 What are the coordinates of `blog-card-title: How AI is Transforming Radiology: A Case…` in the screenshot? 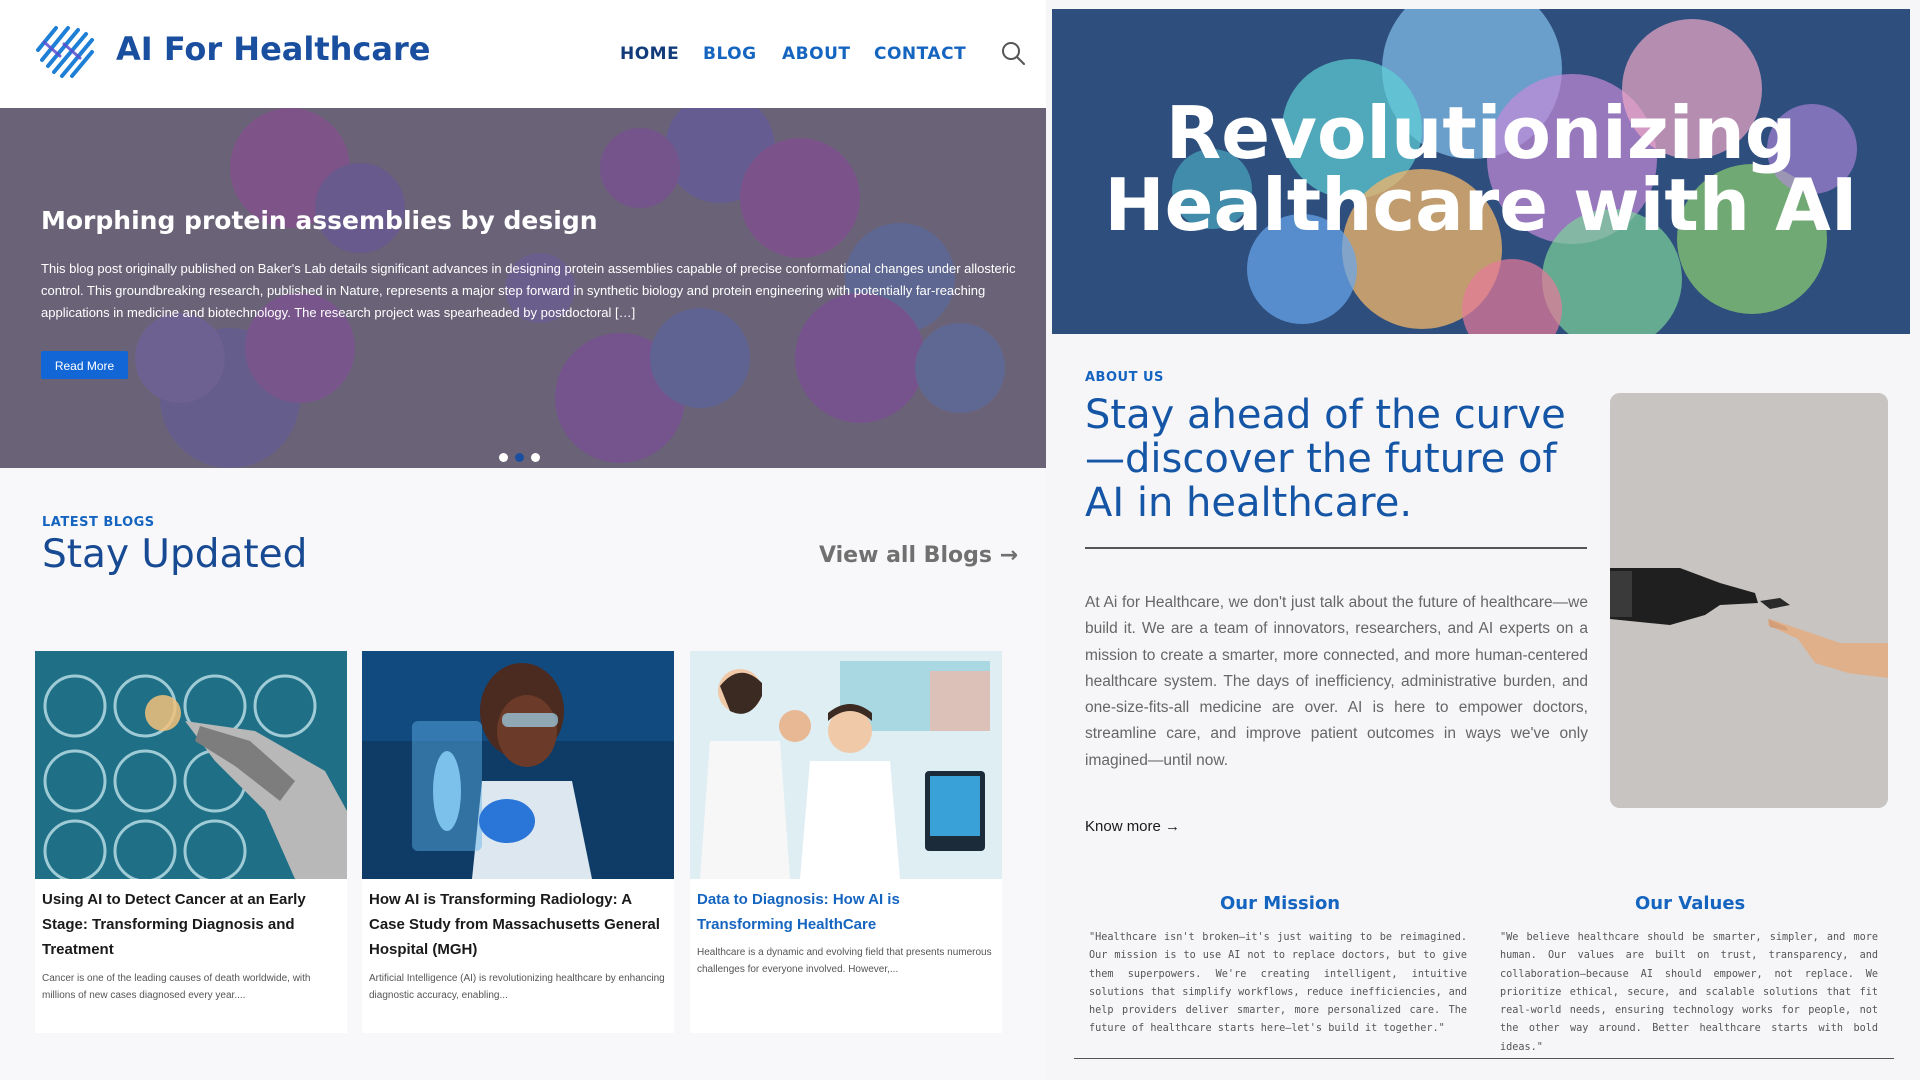 It's located at (518, 924).